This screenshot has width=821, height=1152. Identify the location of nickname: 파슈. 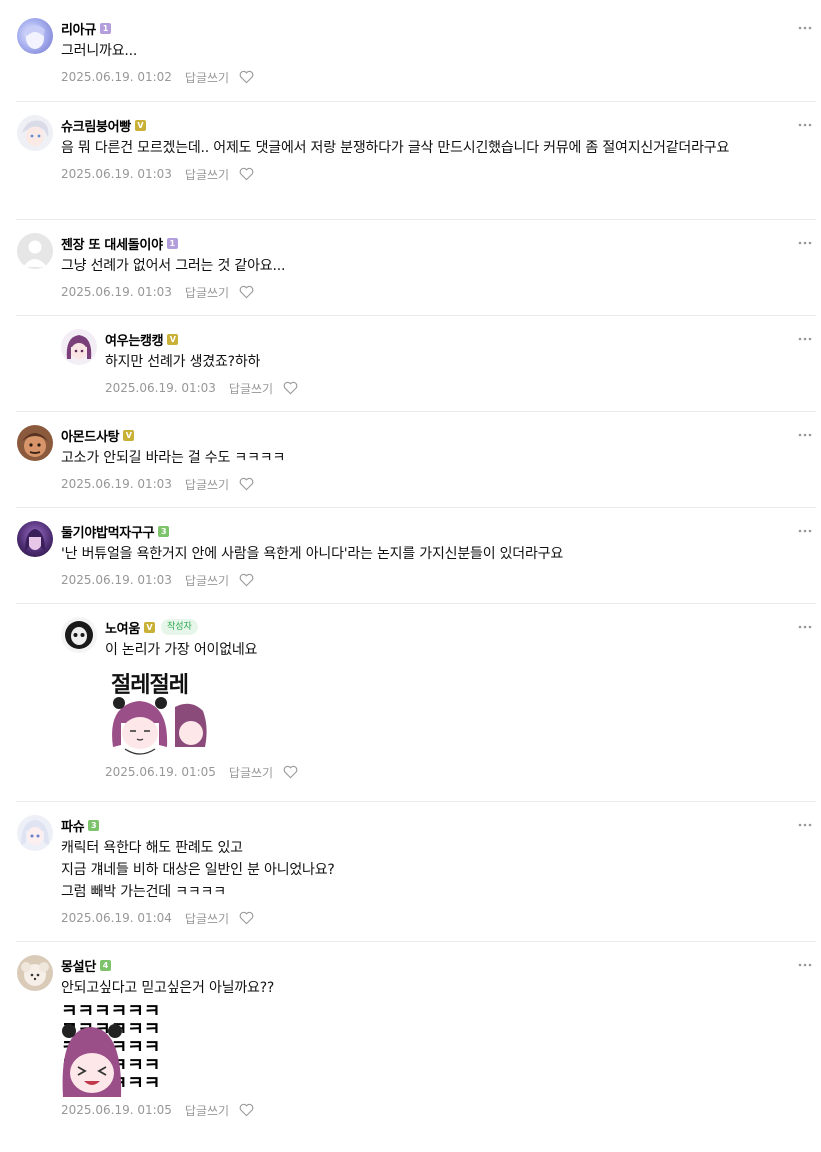
(73, 825).